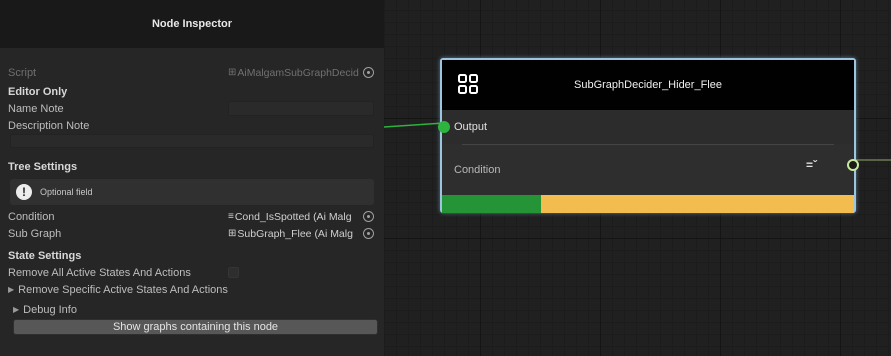  What do you see at coordinates (22, 72) in the screenshot?
I see `script-label: Script` at bounding box center [22, 72].